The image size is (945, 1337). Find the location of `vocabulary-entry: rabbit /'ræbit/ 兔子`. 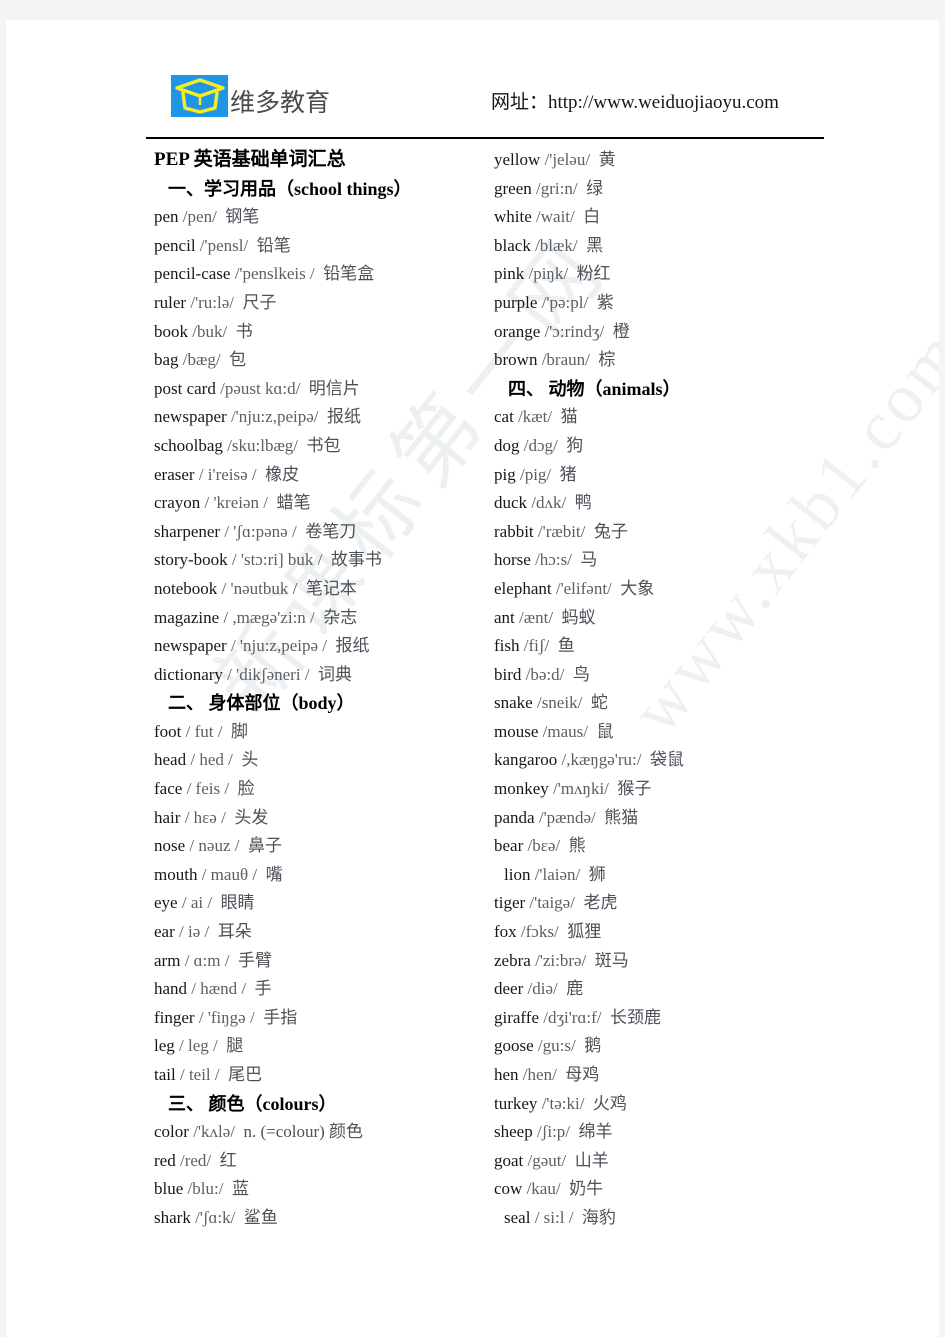

vocabulary-entry: rabbit /'ræbit/ 兔子 is located at coordinates (666, 532).